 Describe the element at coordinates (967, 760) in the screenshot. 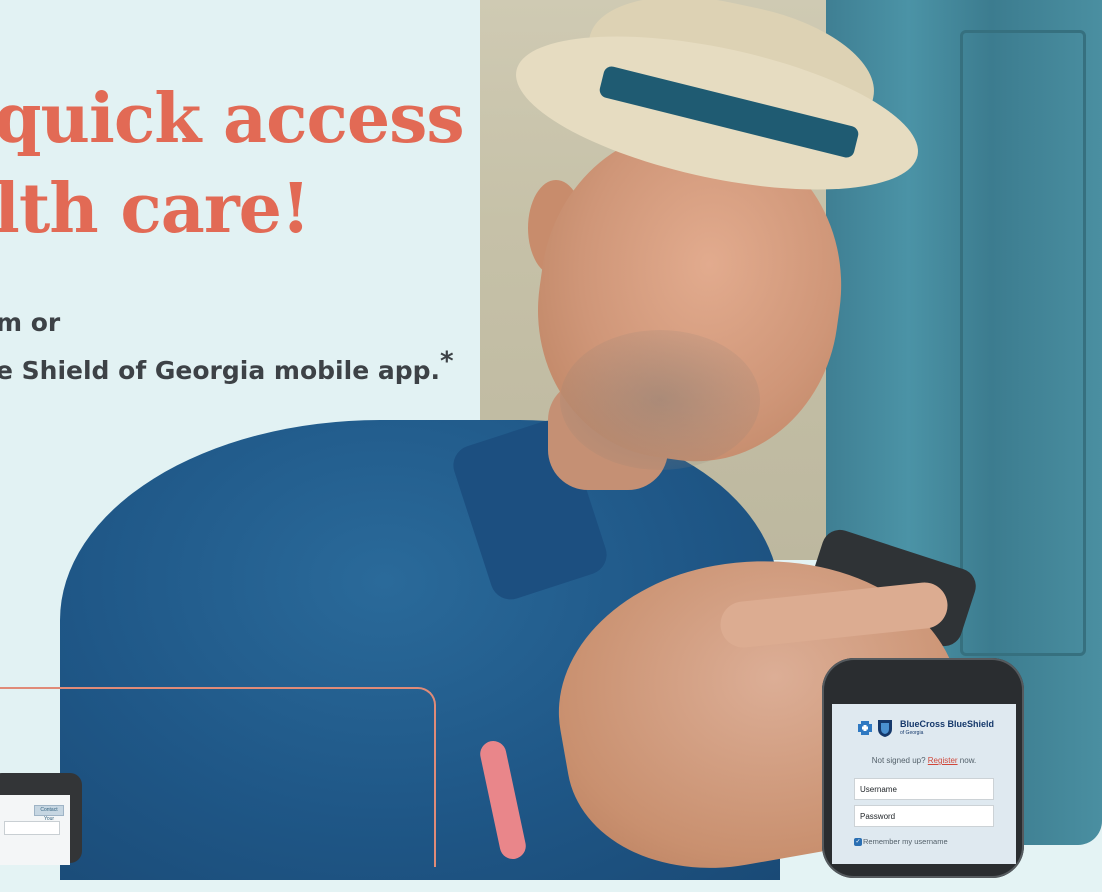

I see `signup-suffix: now.` at that location.